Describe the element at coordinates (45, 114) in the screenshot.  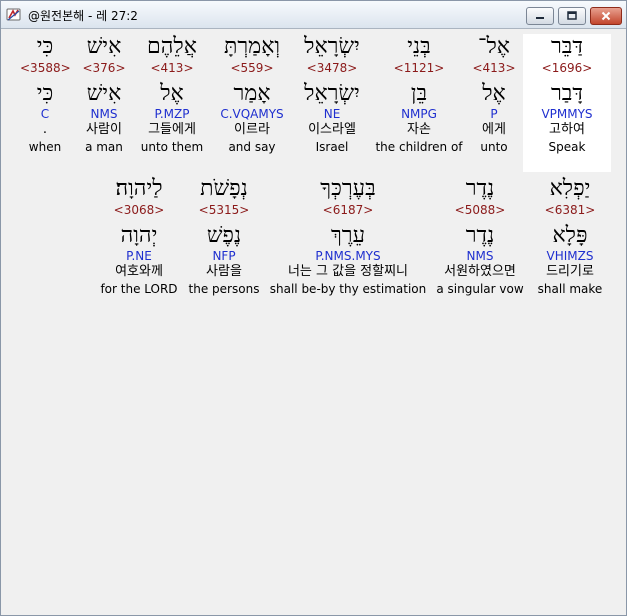
I see `morphology-code: C` at that location.